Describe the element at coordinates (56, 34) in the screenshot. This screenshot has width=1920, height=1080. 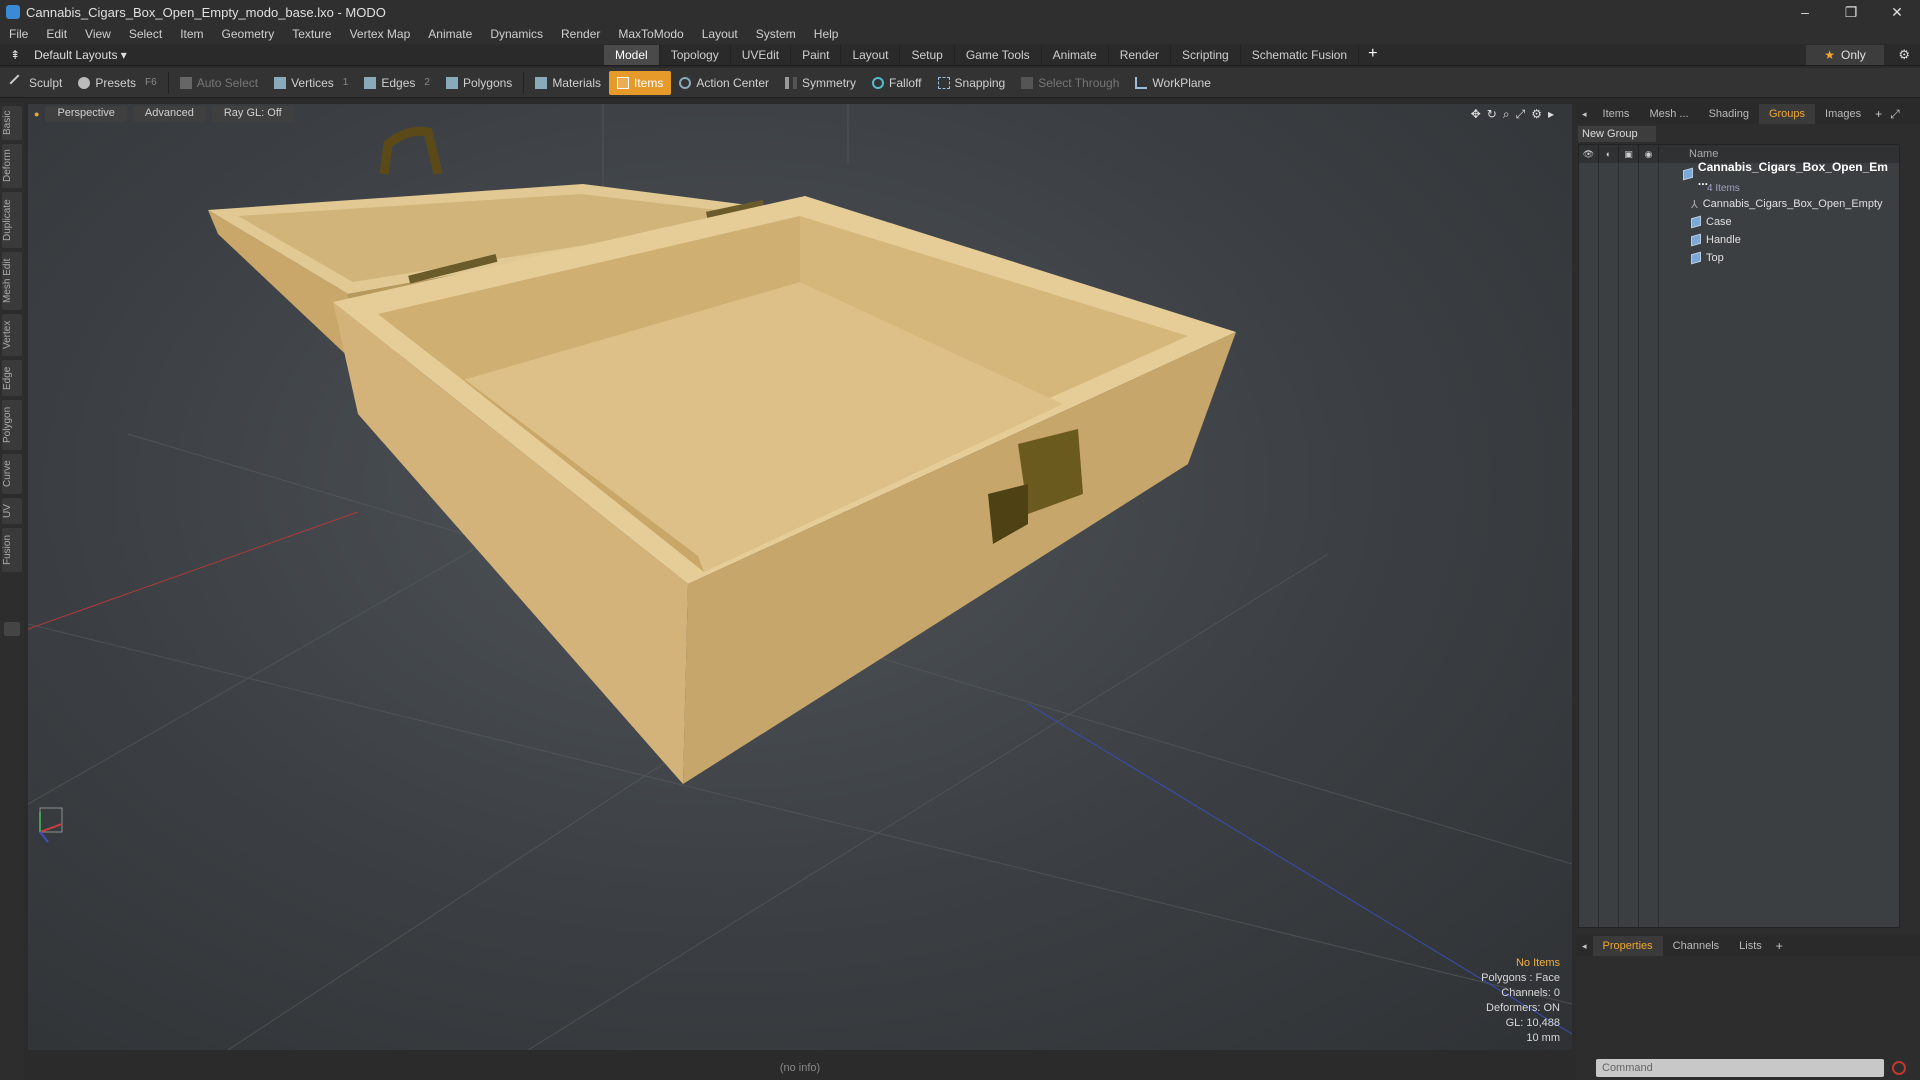
I see `menu-edit: Edit` at that location.